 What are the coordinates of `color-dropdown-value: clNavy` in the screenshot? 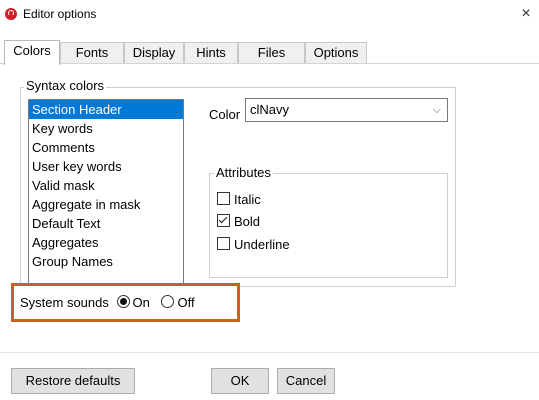 It's located at (270, 109).